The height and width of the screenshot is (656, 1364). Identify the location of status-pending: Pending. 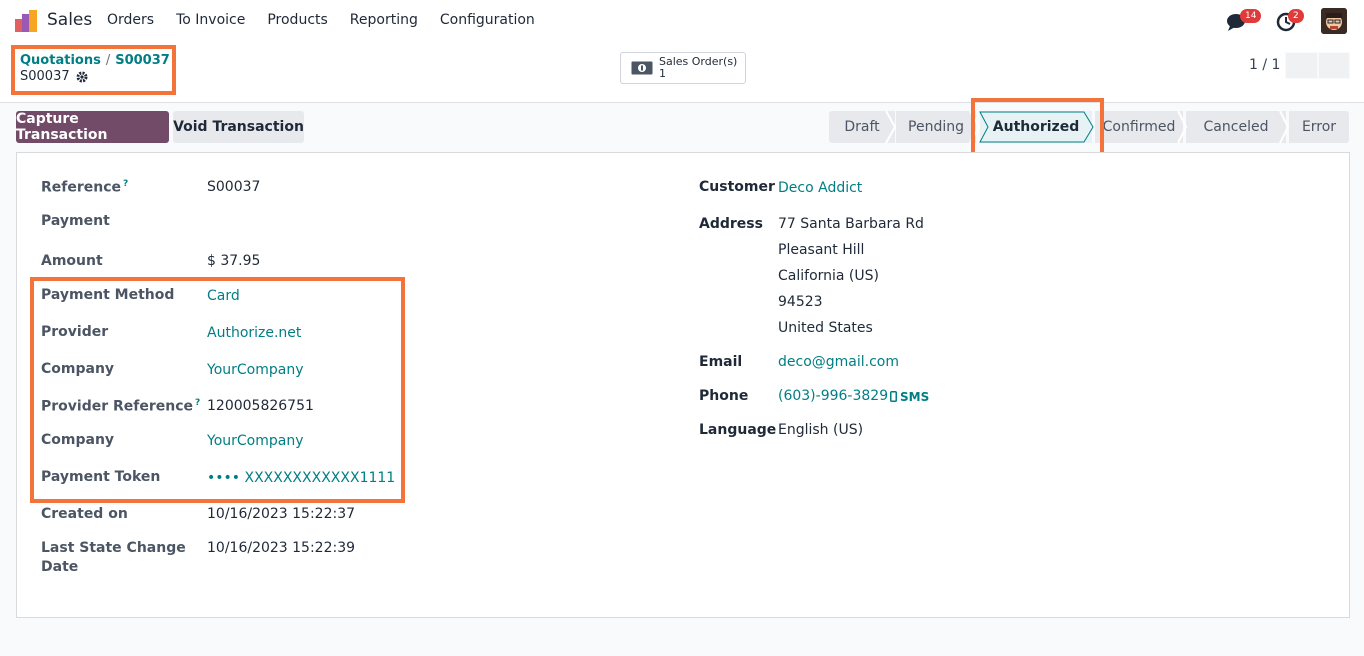
(936, 127).